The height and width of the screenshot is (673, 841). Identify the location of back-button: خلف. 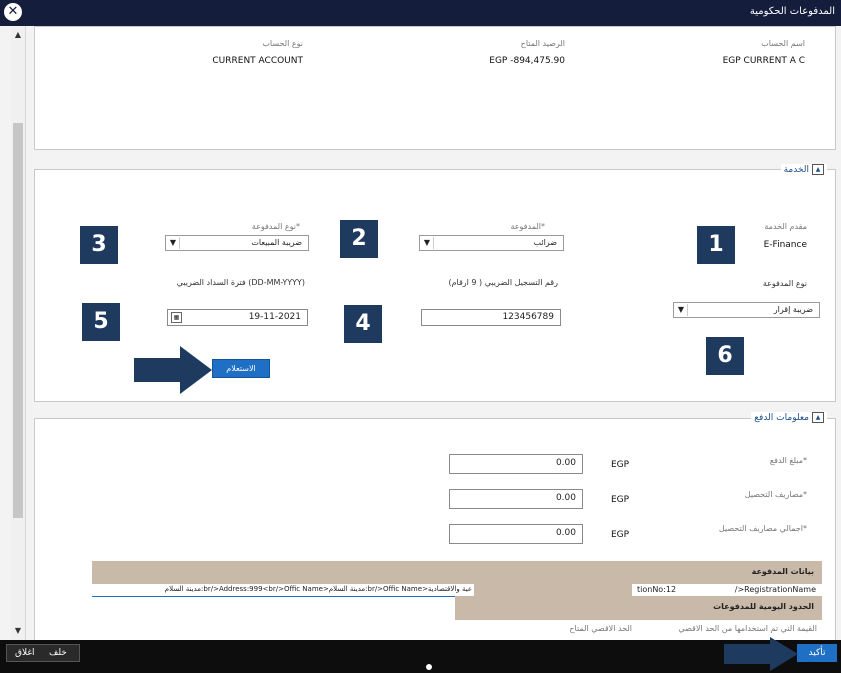
(58, 653).